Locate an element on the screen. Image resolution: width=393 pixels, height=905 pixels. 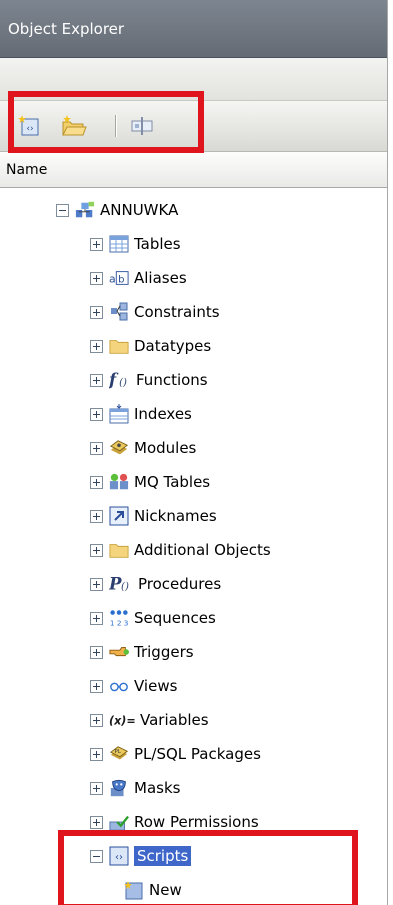
toolbar: ‹› is located at coordinates (193, 122).